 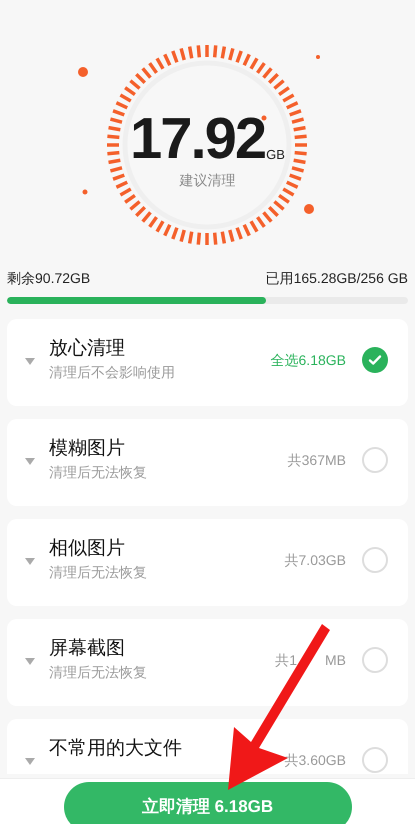 I want to click on category-title: 模糊图片, so click(x=87, y=449).